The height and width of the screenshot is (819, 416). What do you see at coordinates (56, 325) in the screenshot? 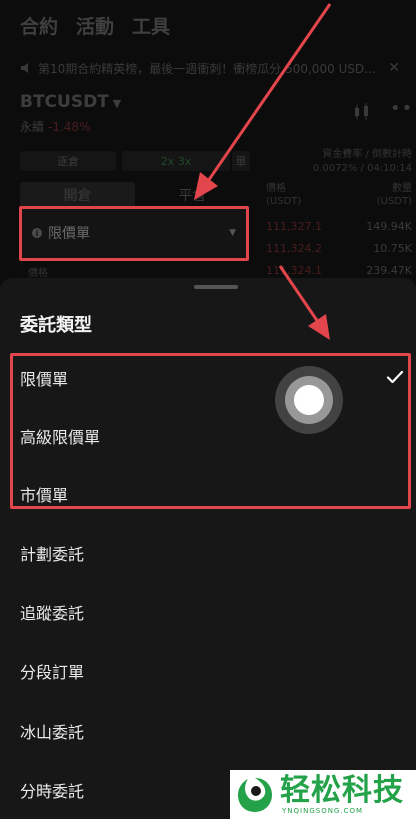
I see `sheet-title: 委託類型` at bounding box center [56, 325].